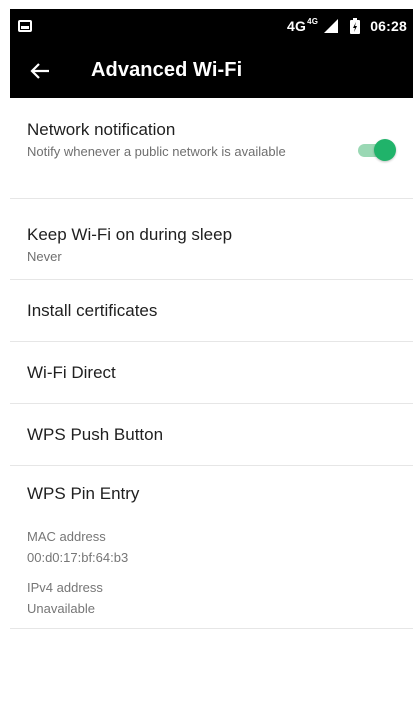 This screenshot has height=728, width=413. Describe the element at coordinates (25, 26) in the screenshot. I see `notification-image-icon` at that location.